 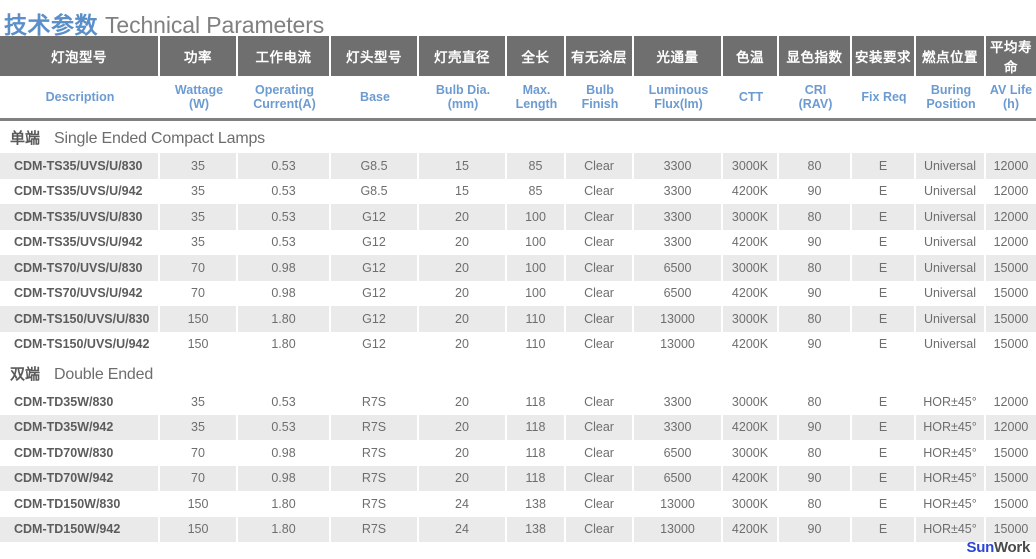 What do you see at coordinates (80, 402) in the screenshot?
I see `cell-description: CDM-TD35W/830` at bounding box center [80, 402].